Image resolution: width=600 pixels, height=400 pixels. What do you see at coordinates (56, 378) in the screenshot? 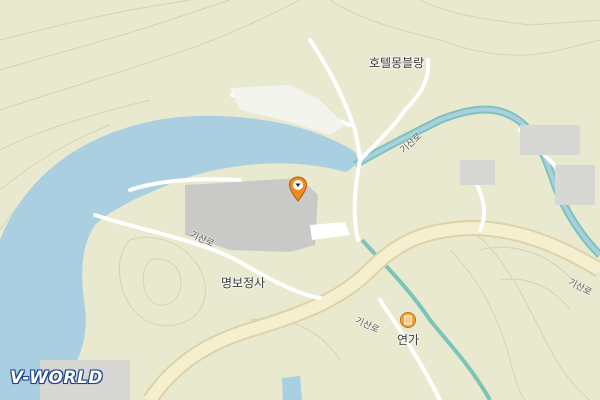
I see `vworld-logo: V-WORLD` at bounding box center [56, 378].